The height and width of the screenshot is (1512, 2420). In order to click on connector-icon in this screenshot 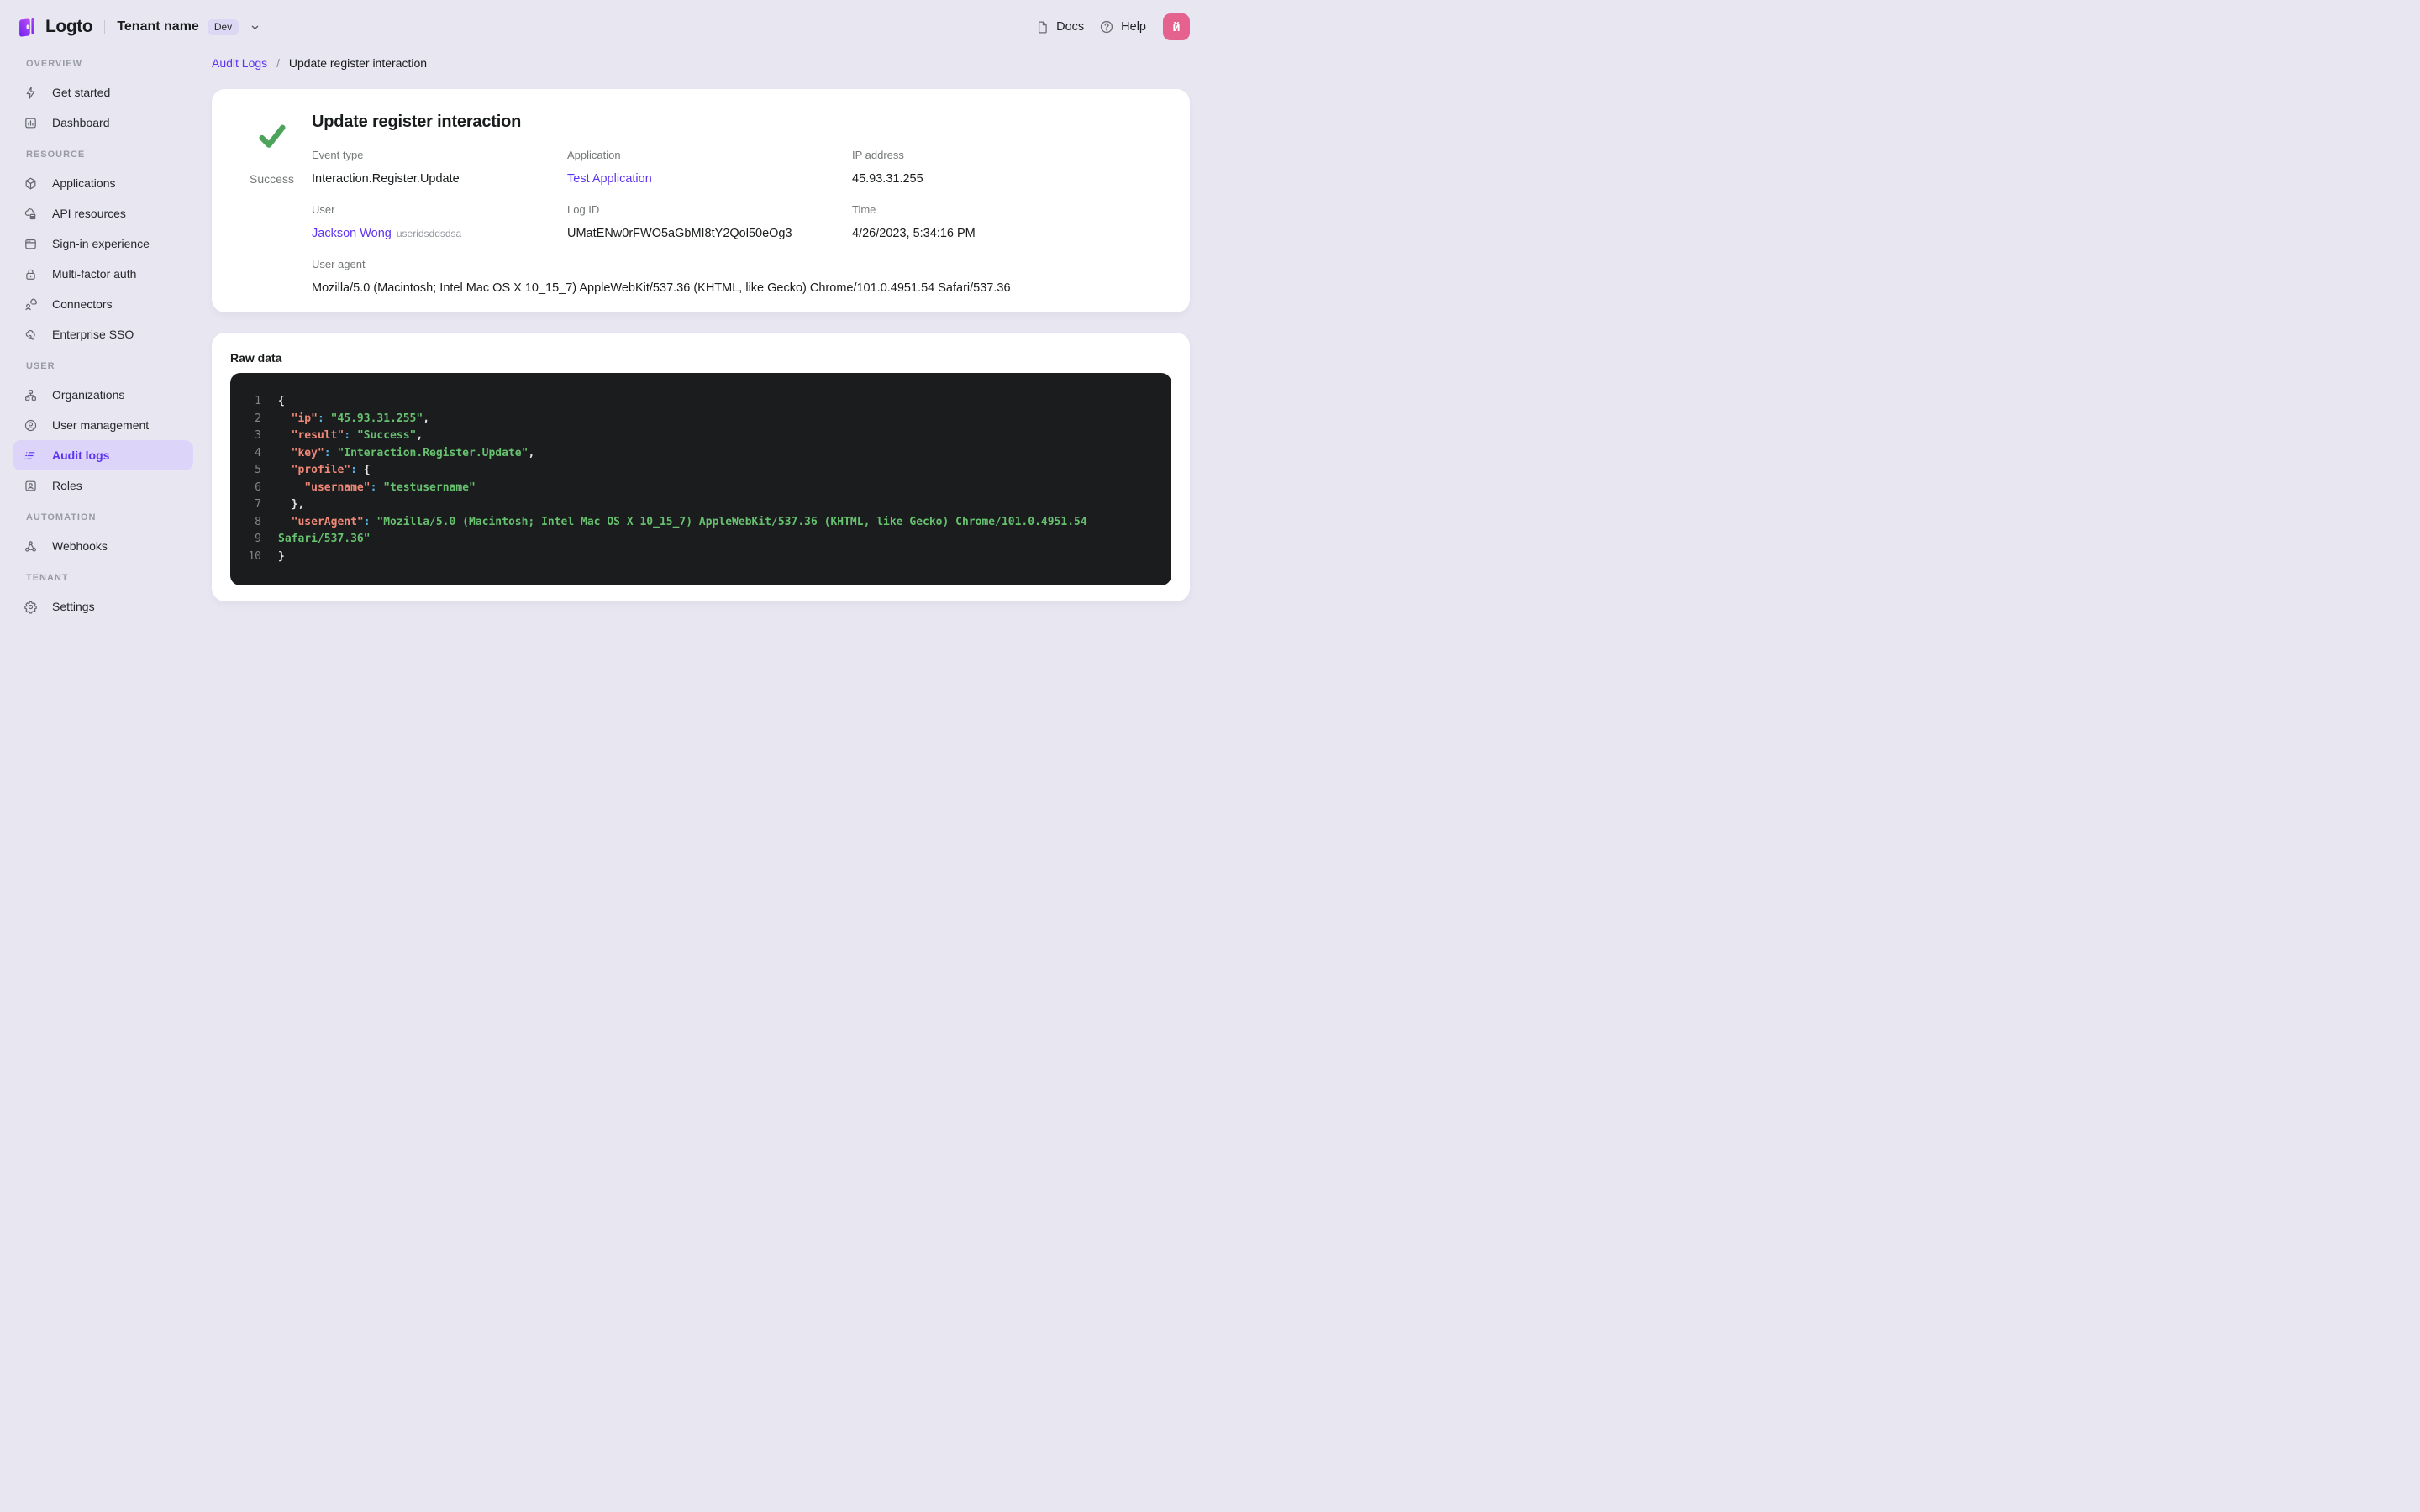, I will do `click(31, 304)`.